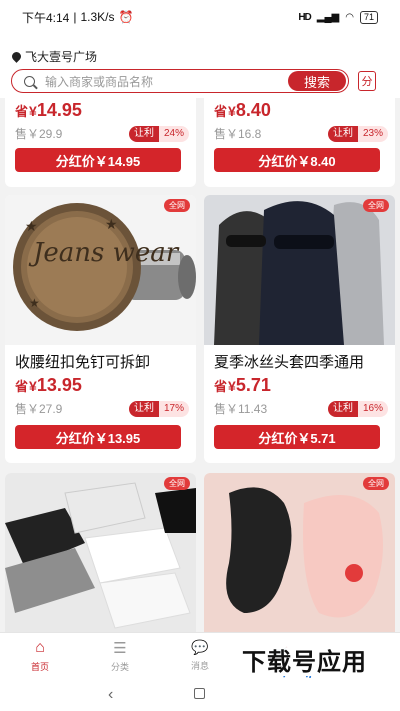 Image resolution: width=400 pixels, height=711 pixels. Describe the element at coordinates (166, 81) in the screenshot. I see `search-input: 输入商家或商品名称` at that location.